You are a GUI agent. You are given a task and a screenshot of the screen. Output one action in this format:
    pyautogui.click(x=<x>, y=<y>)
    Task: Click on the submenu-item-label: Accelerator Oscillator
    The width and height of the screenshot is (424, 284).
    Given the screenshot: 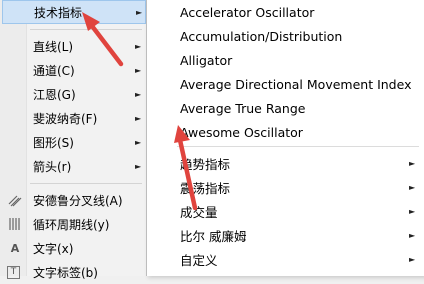 What is the action you would take?
    pyautogui.click(x=247, y=12)
    